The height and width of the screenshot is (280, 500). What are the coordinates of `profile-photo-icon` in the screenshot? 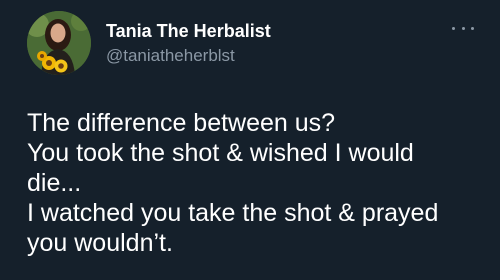 It's located at (59, 43).